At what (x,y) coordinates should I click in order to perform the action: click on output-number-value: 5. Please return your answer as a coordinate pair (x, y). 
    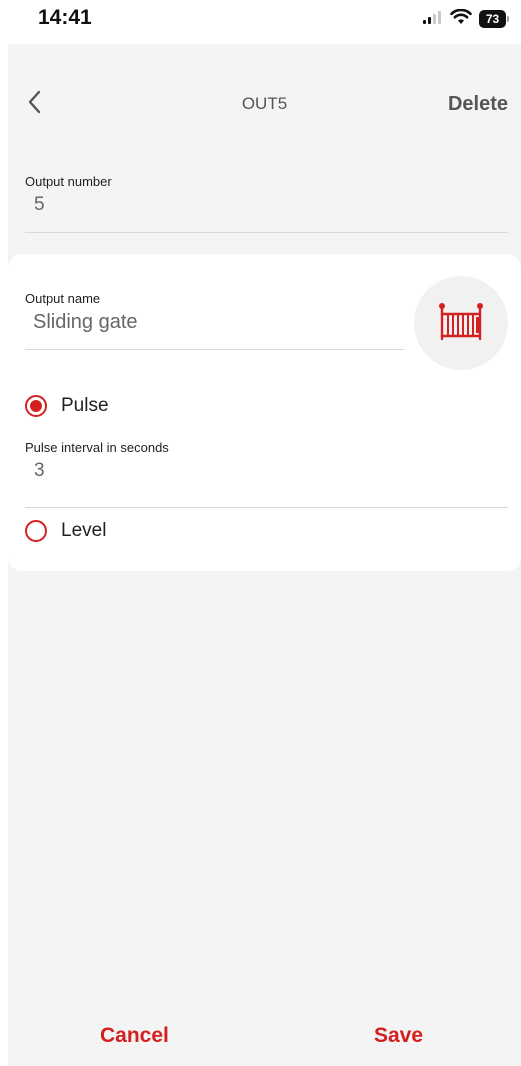
    Looking at the image, I should click on (39, 204).